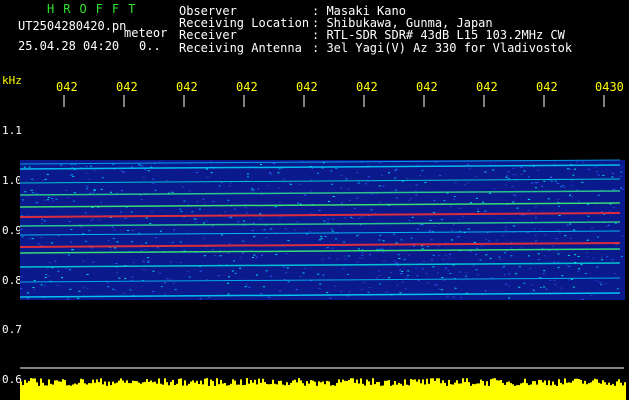 The image size is (629, 400). I want to click on x-tick-label: 0430, so click(609, 87).